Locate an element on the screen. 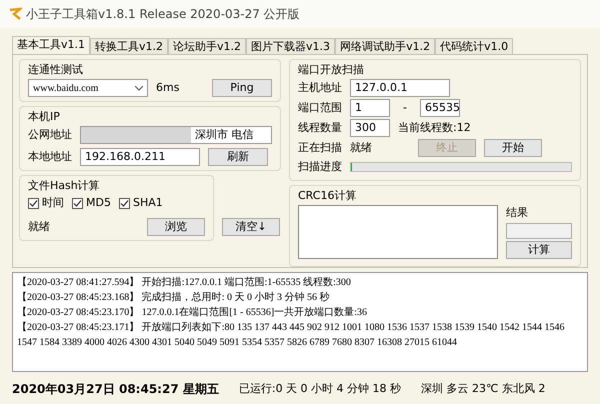 Image resolution: width=600 pixels, height=404 pixels. label: 本地地址 is located at coordinates (50, 156).